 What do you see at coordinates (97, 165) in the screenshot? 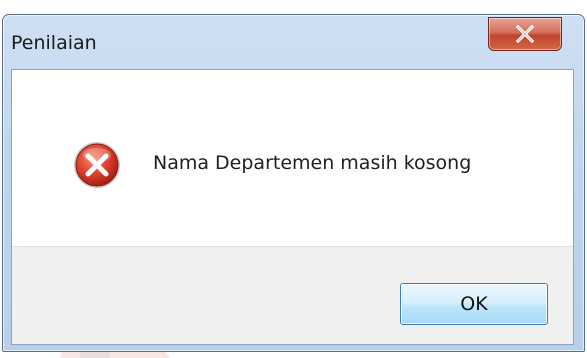
I see `error-icon` at bounding box center [97, 165].